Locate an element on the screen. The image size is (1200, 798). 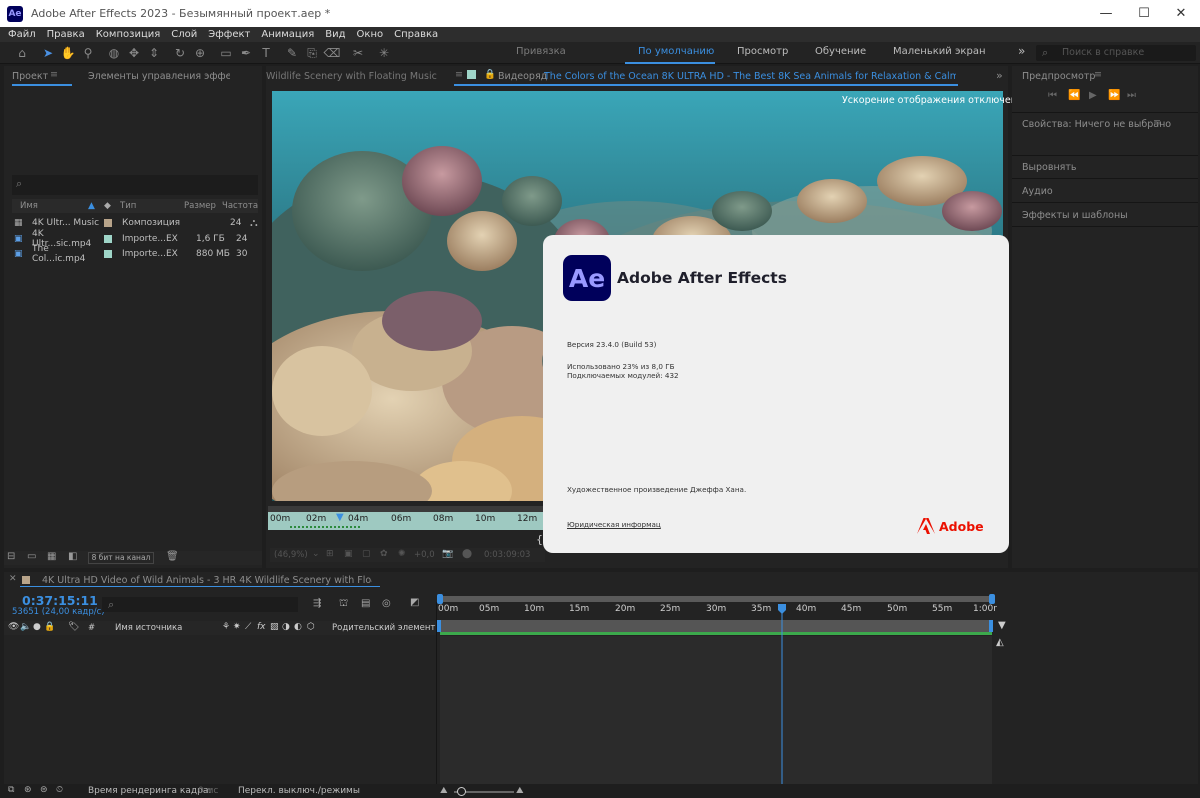
trash-icon: 🗑 is located at coordinates (172, 556).